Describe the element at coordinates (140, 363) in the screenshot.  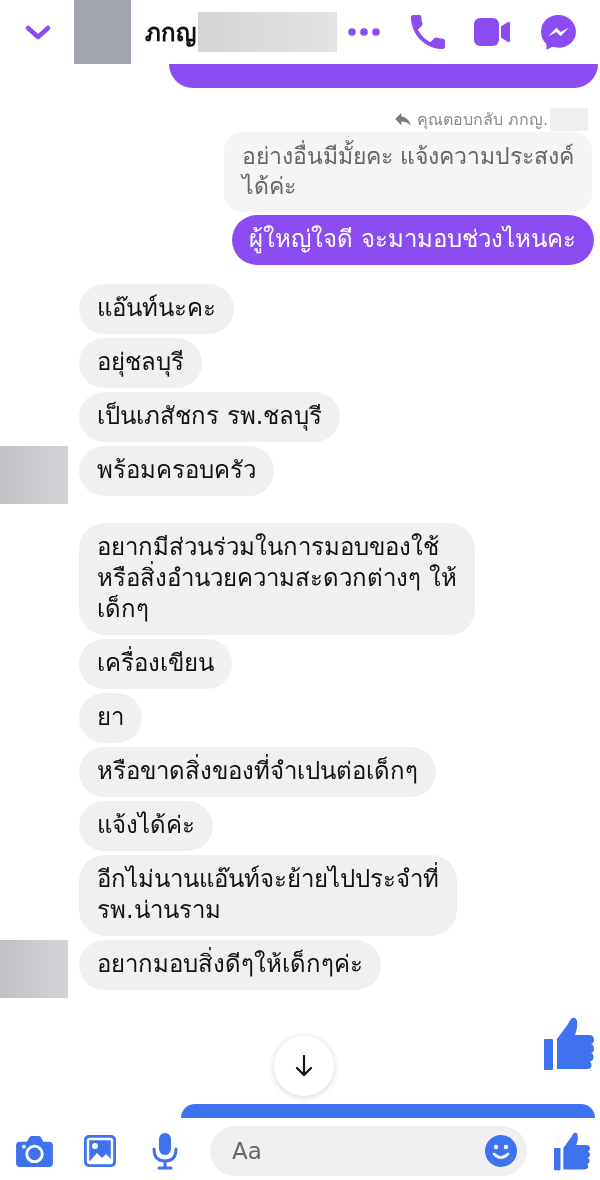
I see `message-bubble: อยุ่ชลบุรี` at that location.